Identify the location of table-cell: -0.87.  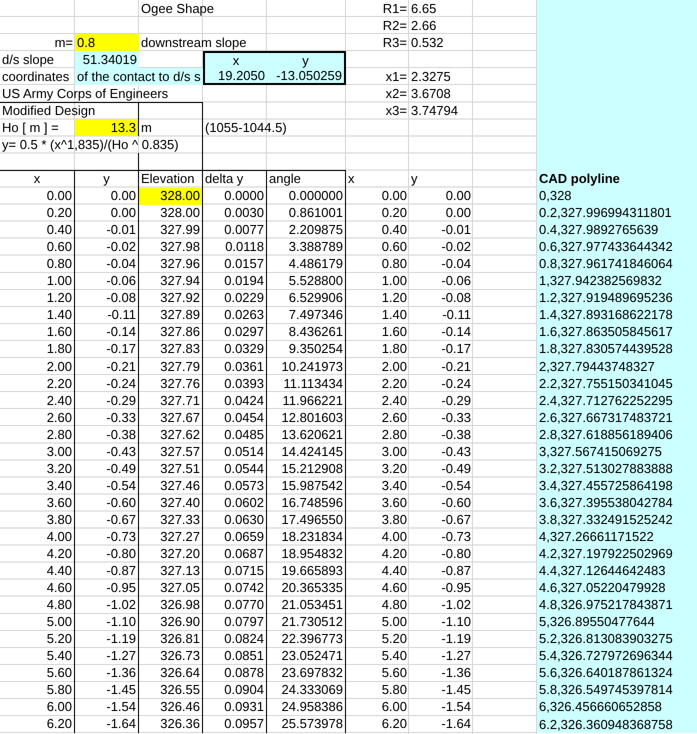
(107, 571).